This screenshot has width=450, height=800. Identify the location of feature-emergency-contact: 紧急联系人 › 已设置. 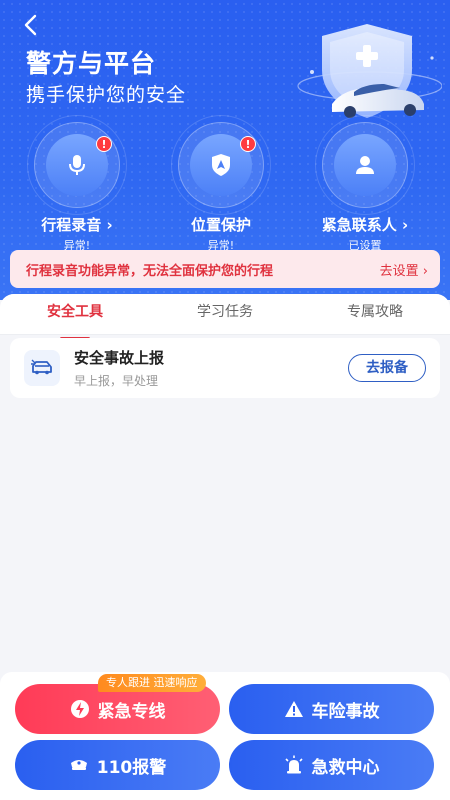
(365, 184).